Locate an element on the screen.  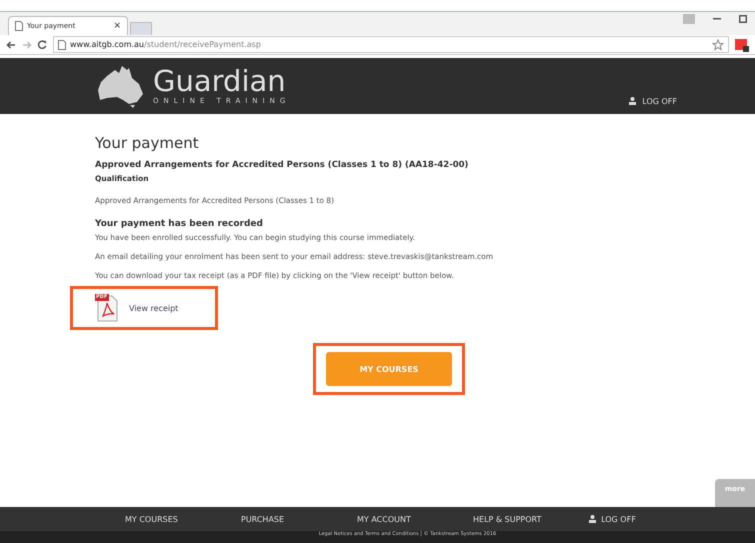
footer-link: HELP & SUPPORT is located at coordinates (531, 519).